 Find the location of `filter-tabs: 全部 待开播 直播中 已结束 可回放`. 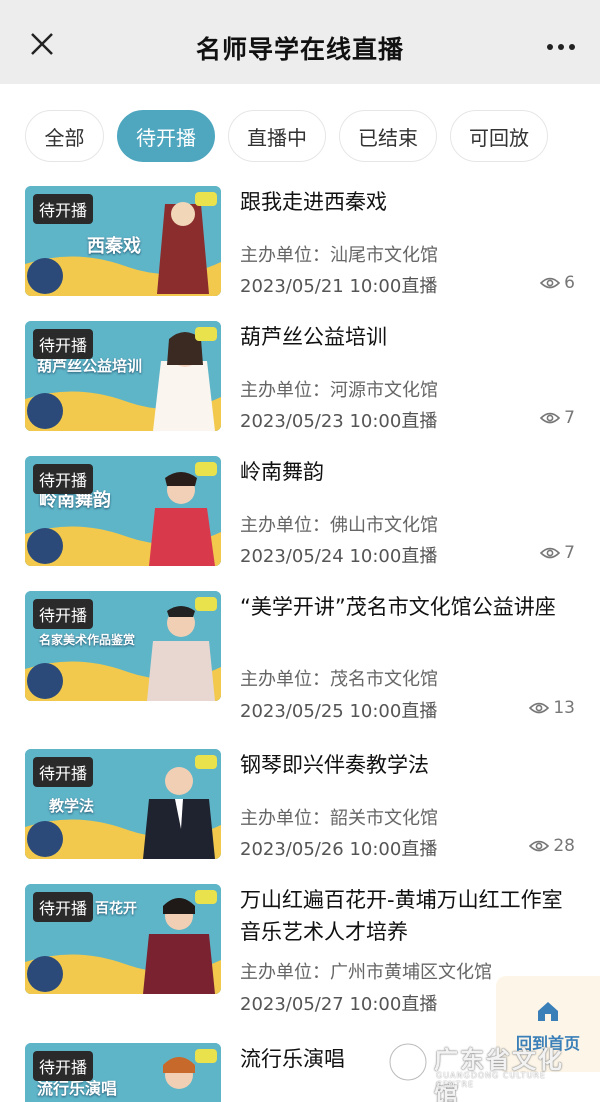

filter-tabs: 全部 待开播 直播中 已结束 可回放 is located at coordinates (300, 134).